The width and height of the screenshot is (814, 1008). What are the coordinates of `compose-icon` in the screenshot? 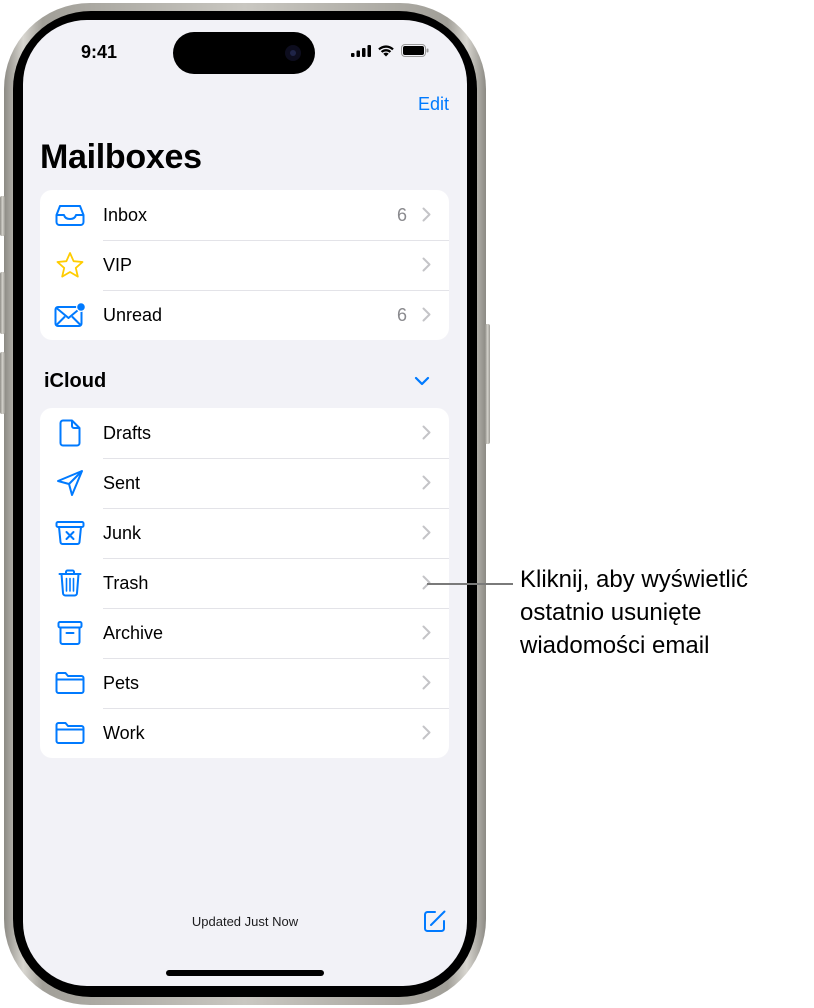 It's located at (435, 921).